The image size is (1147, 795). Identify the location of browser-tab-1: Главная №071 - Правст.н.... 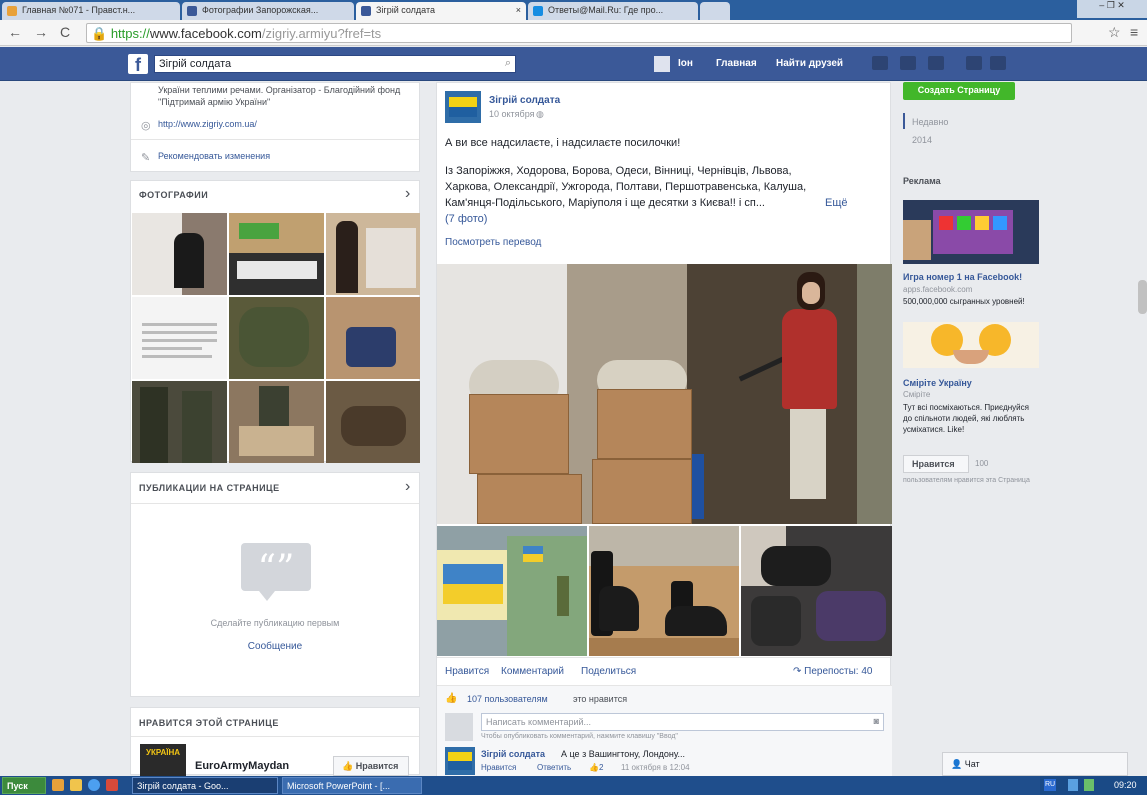
(91, 11).